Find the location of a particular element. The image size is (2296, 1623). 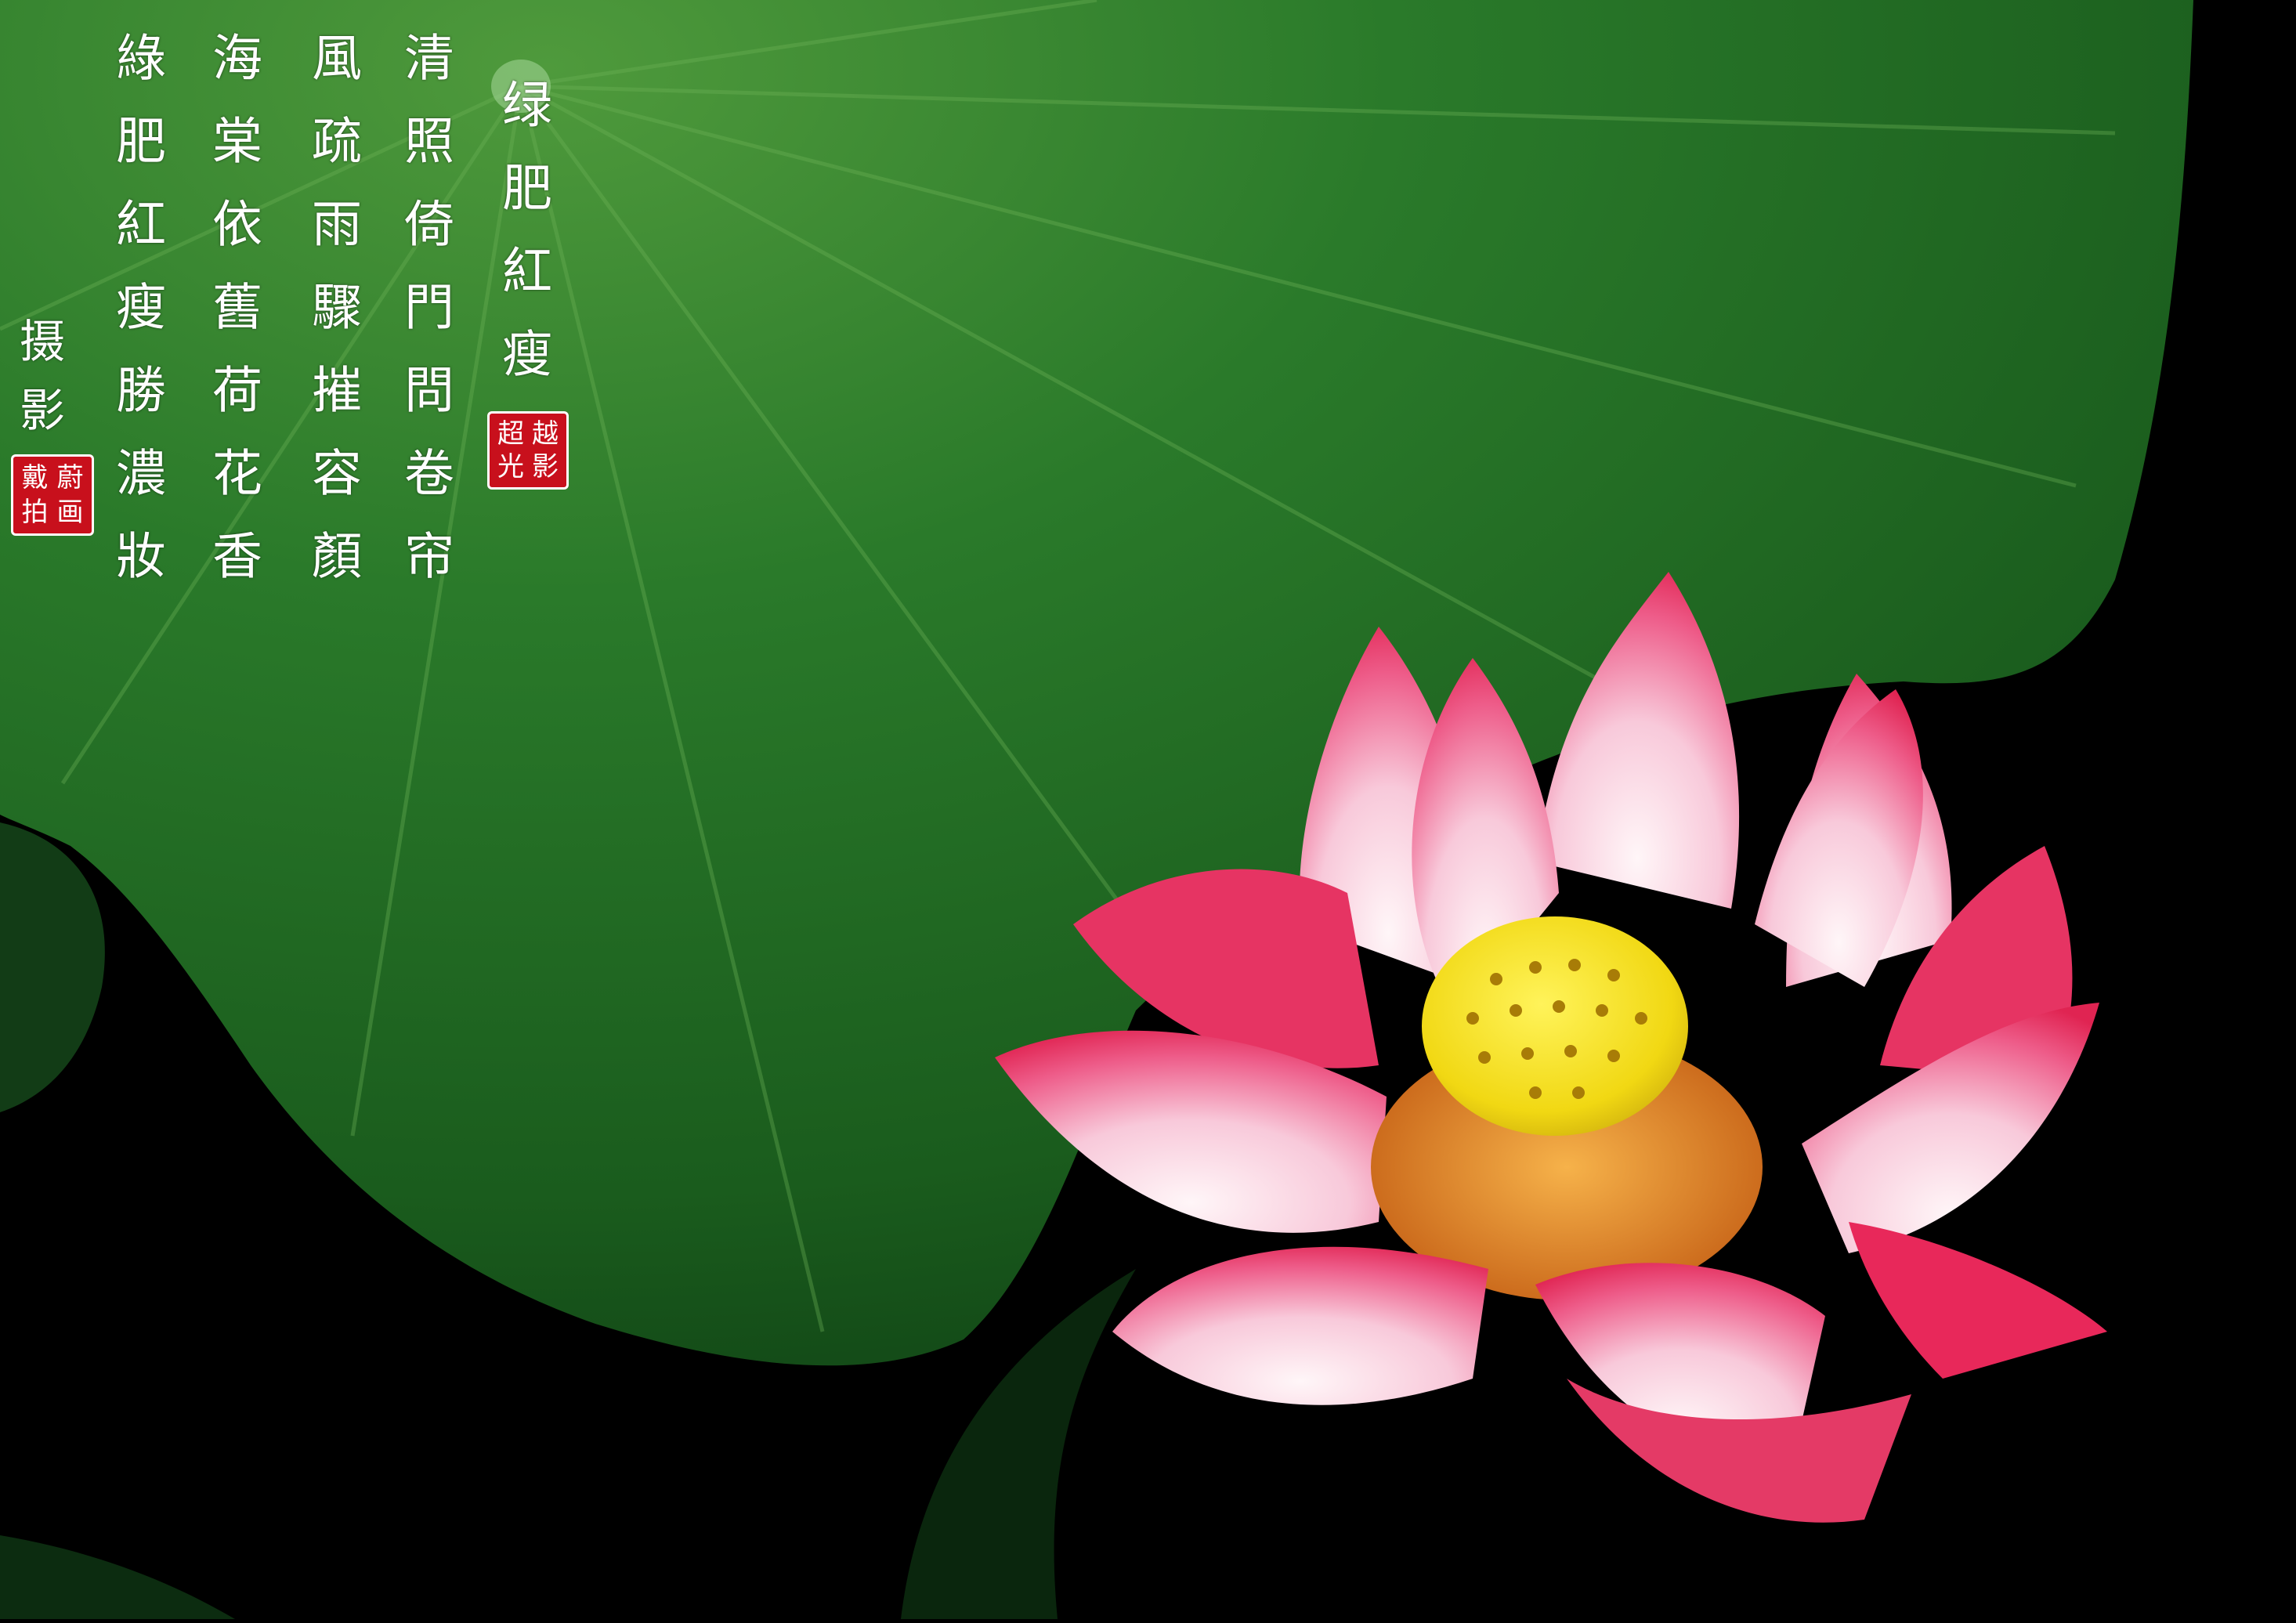

seal-char: 蔚 is located at coordinates (70, 477).